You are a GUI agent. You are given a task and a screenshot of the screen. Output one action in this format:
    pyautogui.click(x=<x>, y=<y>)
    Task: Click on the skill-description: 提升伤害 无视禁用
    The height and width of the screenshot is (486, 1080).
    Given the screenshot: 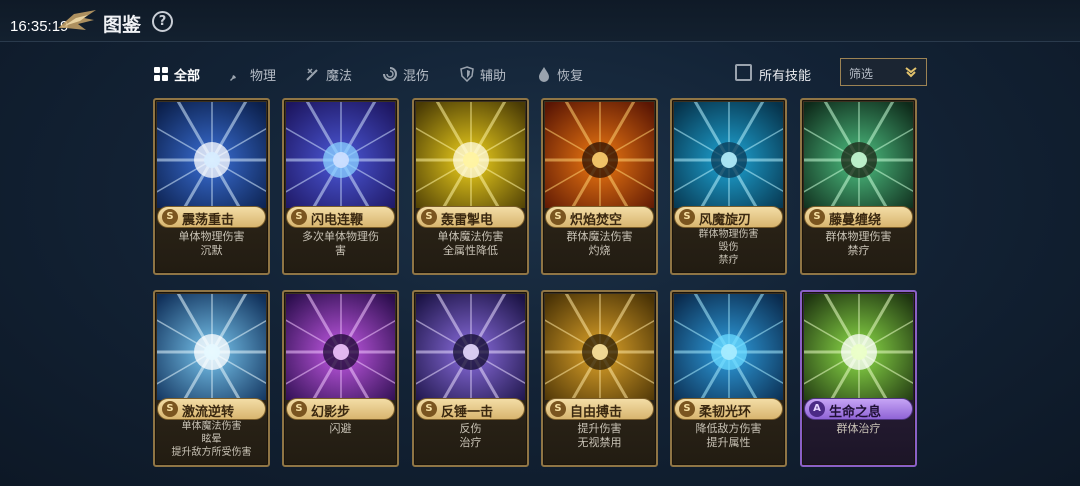 What is the action you would take?
    pyautogui.click(x=599, y=436)
    